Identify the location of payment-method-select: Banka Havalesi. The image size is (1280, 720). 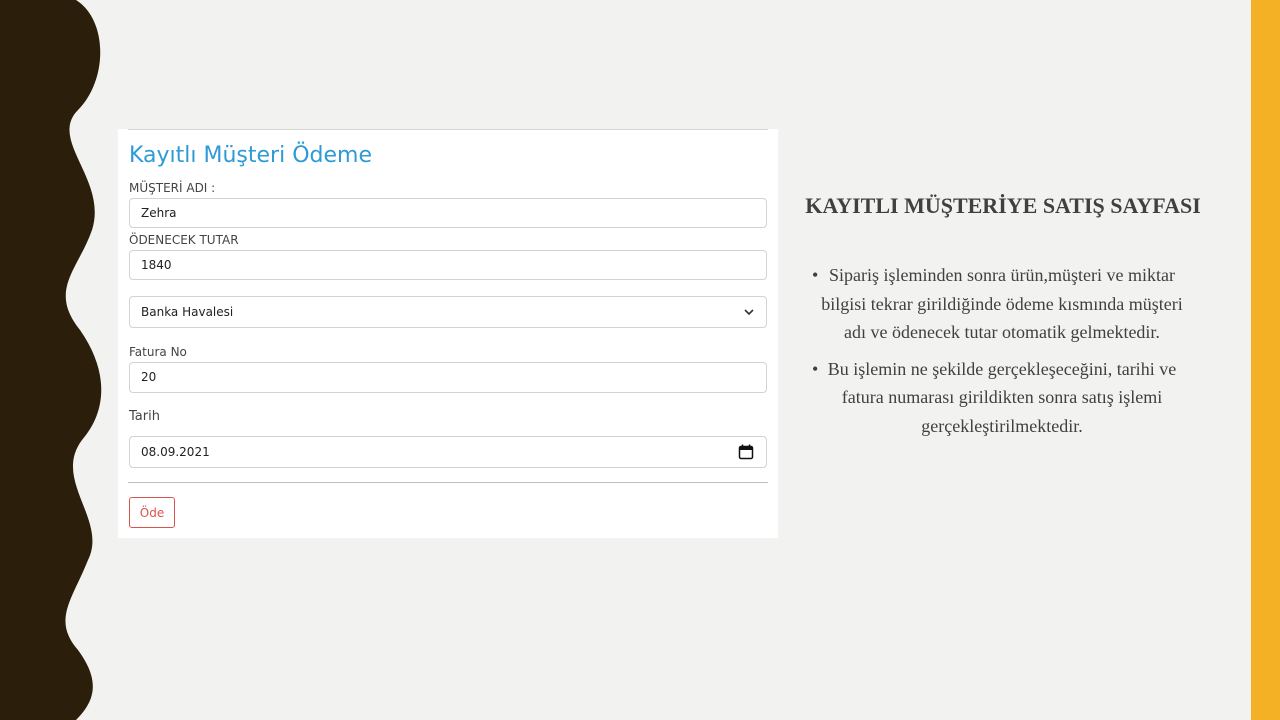
(448, 312).